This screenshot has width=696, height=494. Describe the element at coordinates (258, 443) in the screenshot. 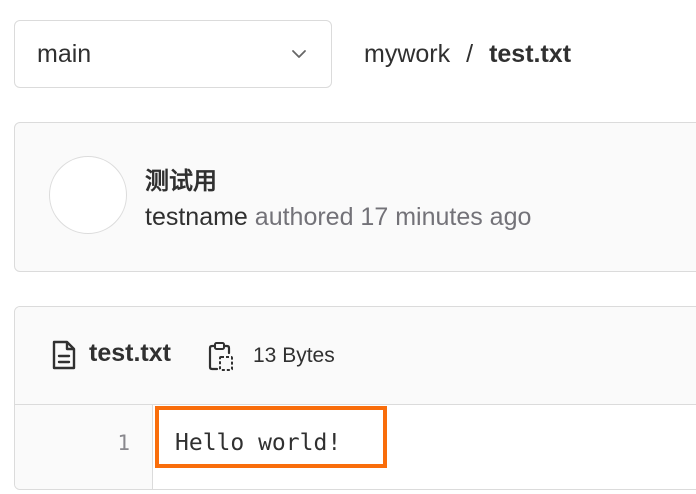

I see `code-line: Hello world!` at that location.